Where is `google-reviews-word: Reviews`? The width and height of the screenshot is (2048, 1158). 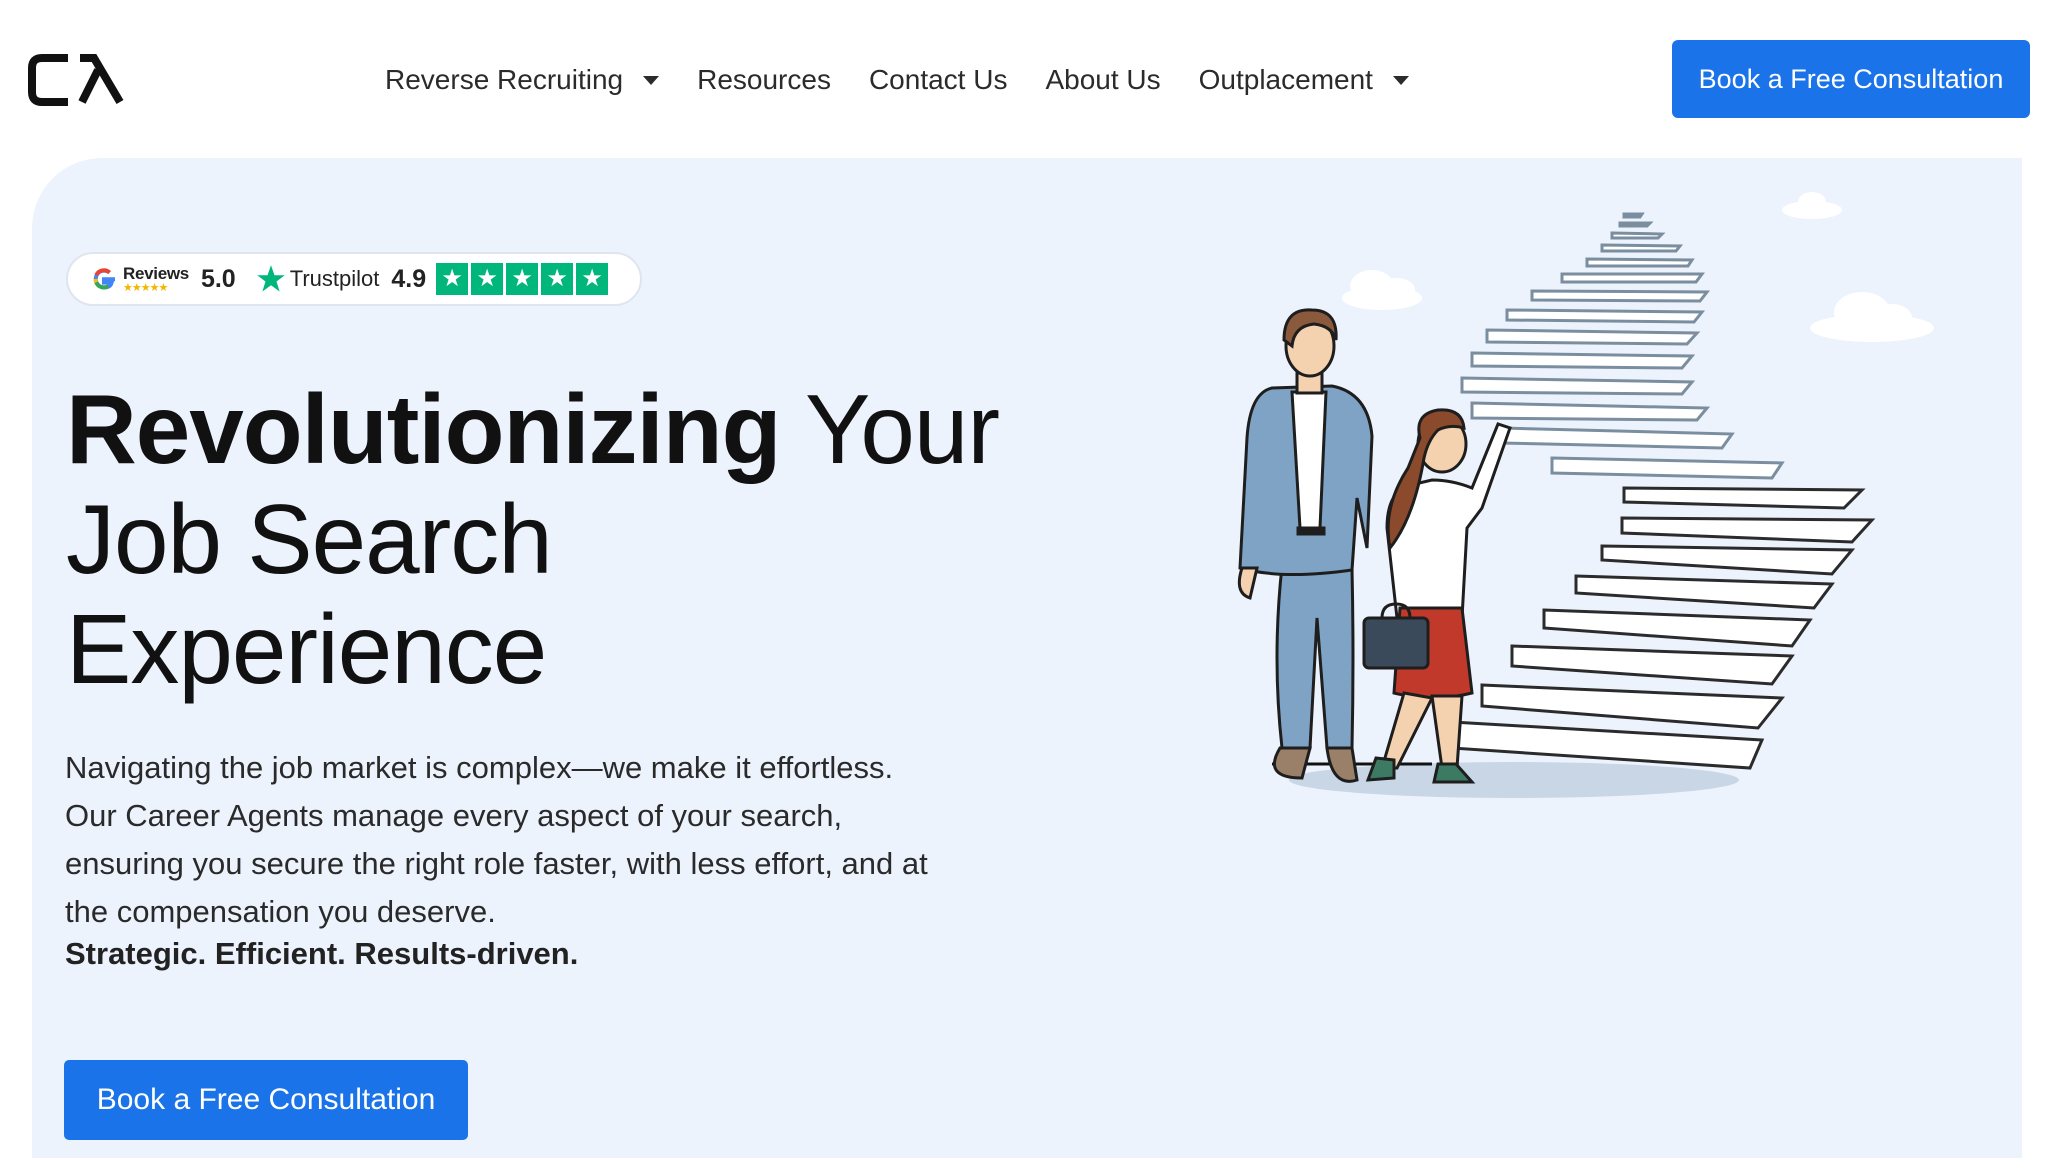 google-reviews-word: Reviews is located at coordinates (156, 273).